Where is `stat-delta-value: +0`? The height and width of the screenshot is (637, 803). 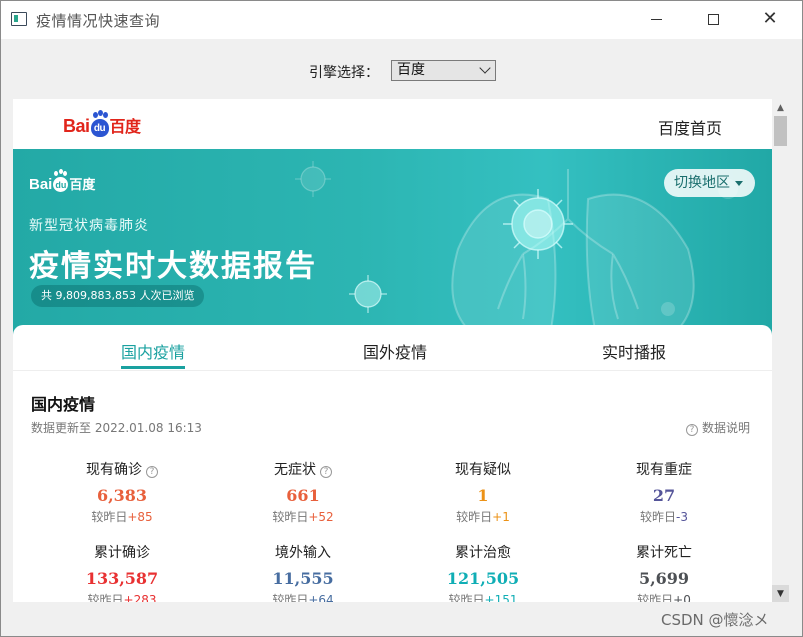
stat-delta-value: +0 is located at coordinates (682, 597).